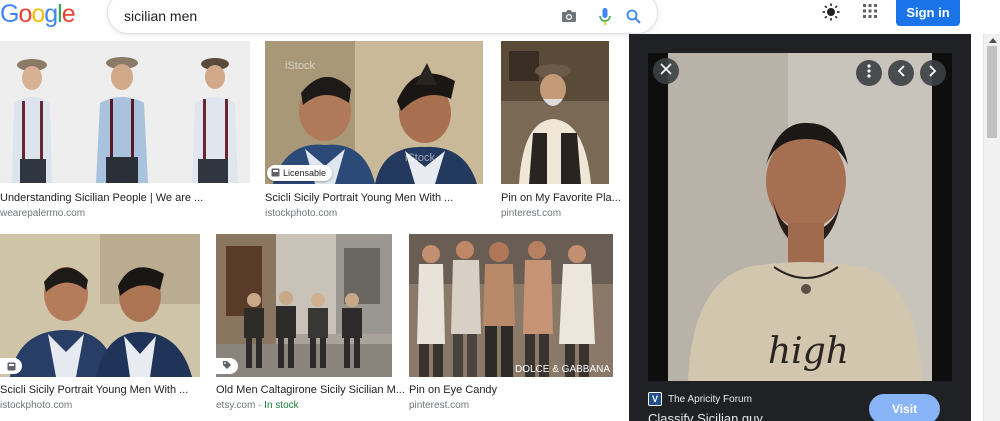 This screenshot has height=421, width=1000. Describe the element at coordinates (993, 40) in the screenshot. I see `scroll-up-arrow-icon` at that location.